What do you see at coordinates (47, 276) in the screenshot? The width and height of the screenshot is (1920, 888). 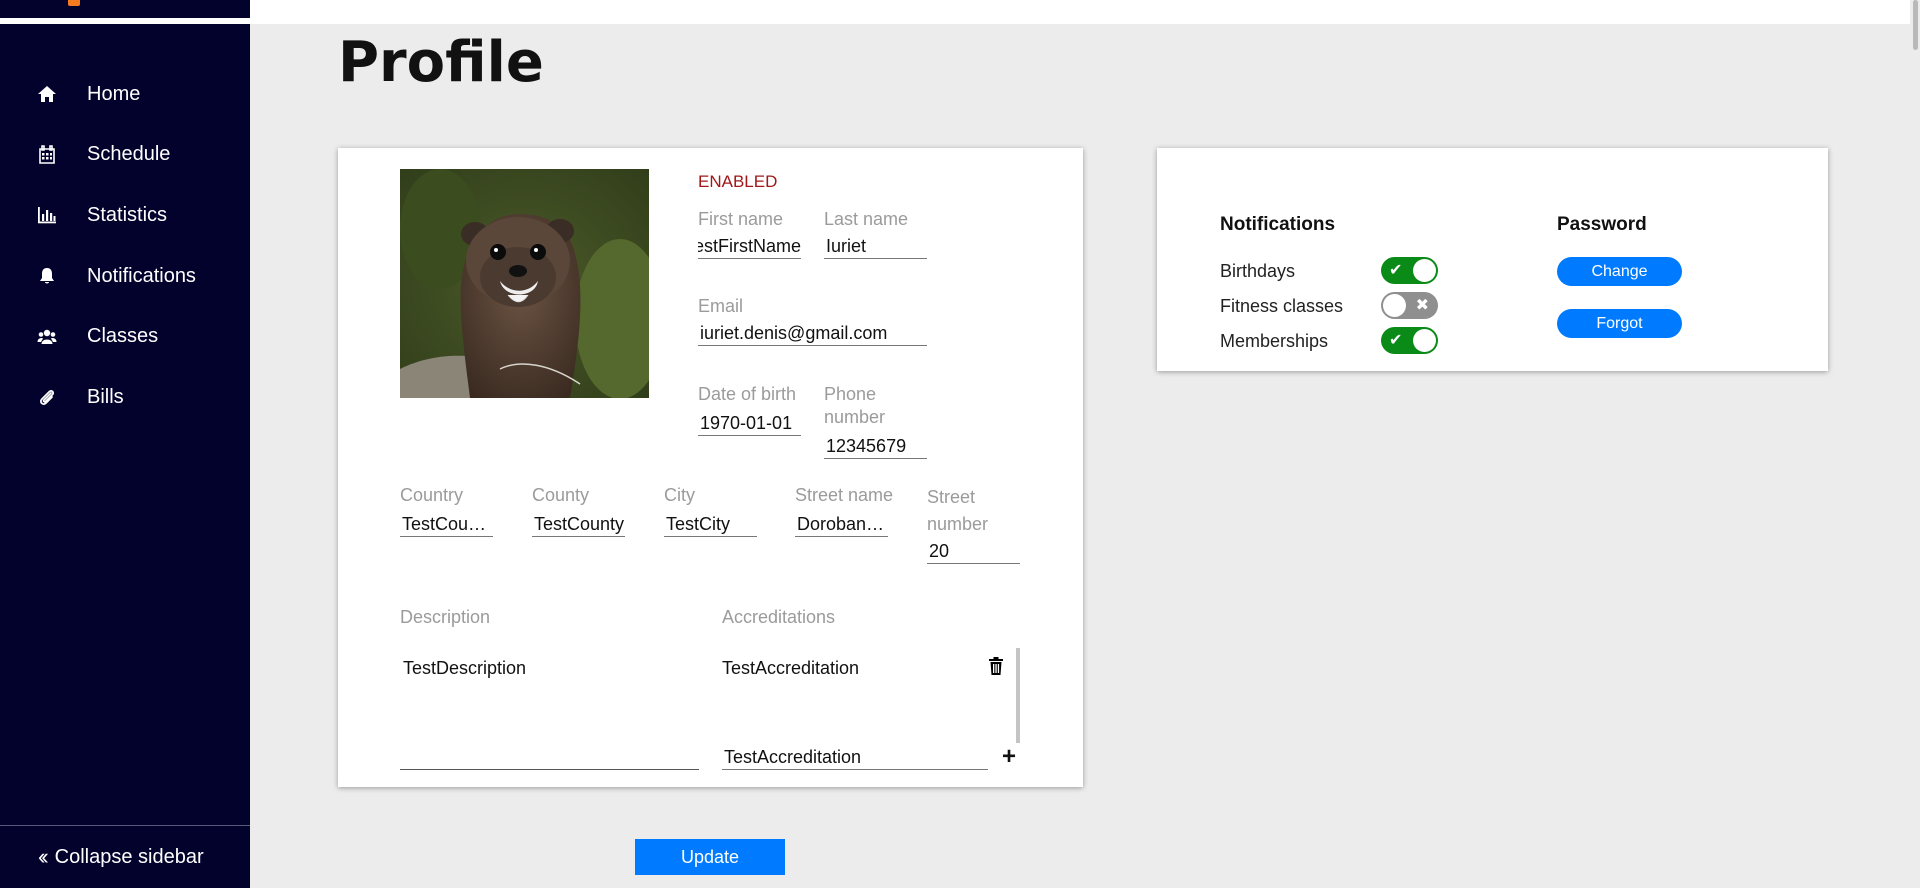 I see `bell-icon` at bounding box center [47, 276].